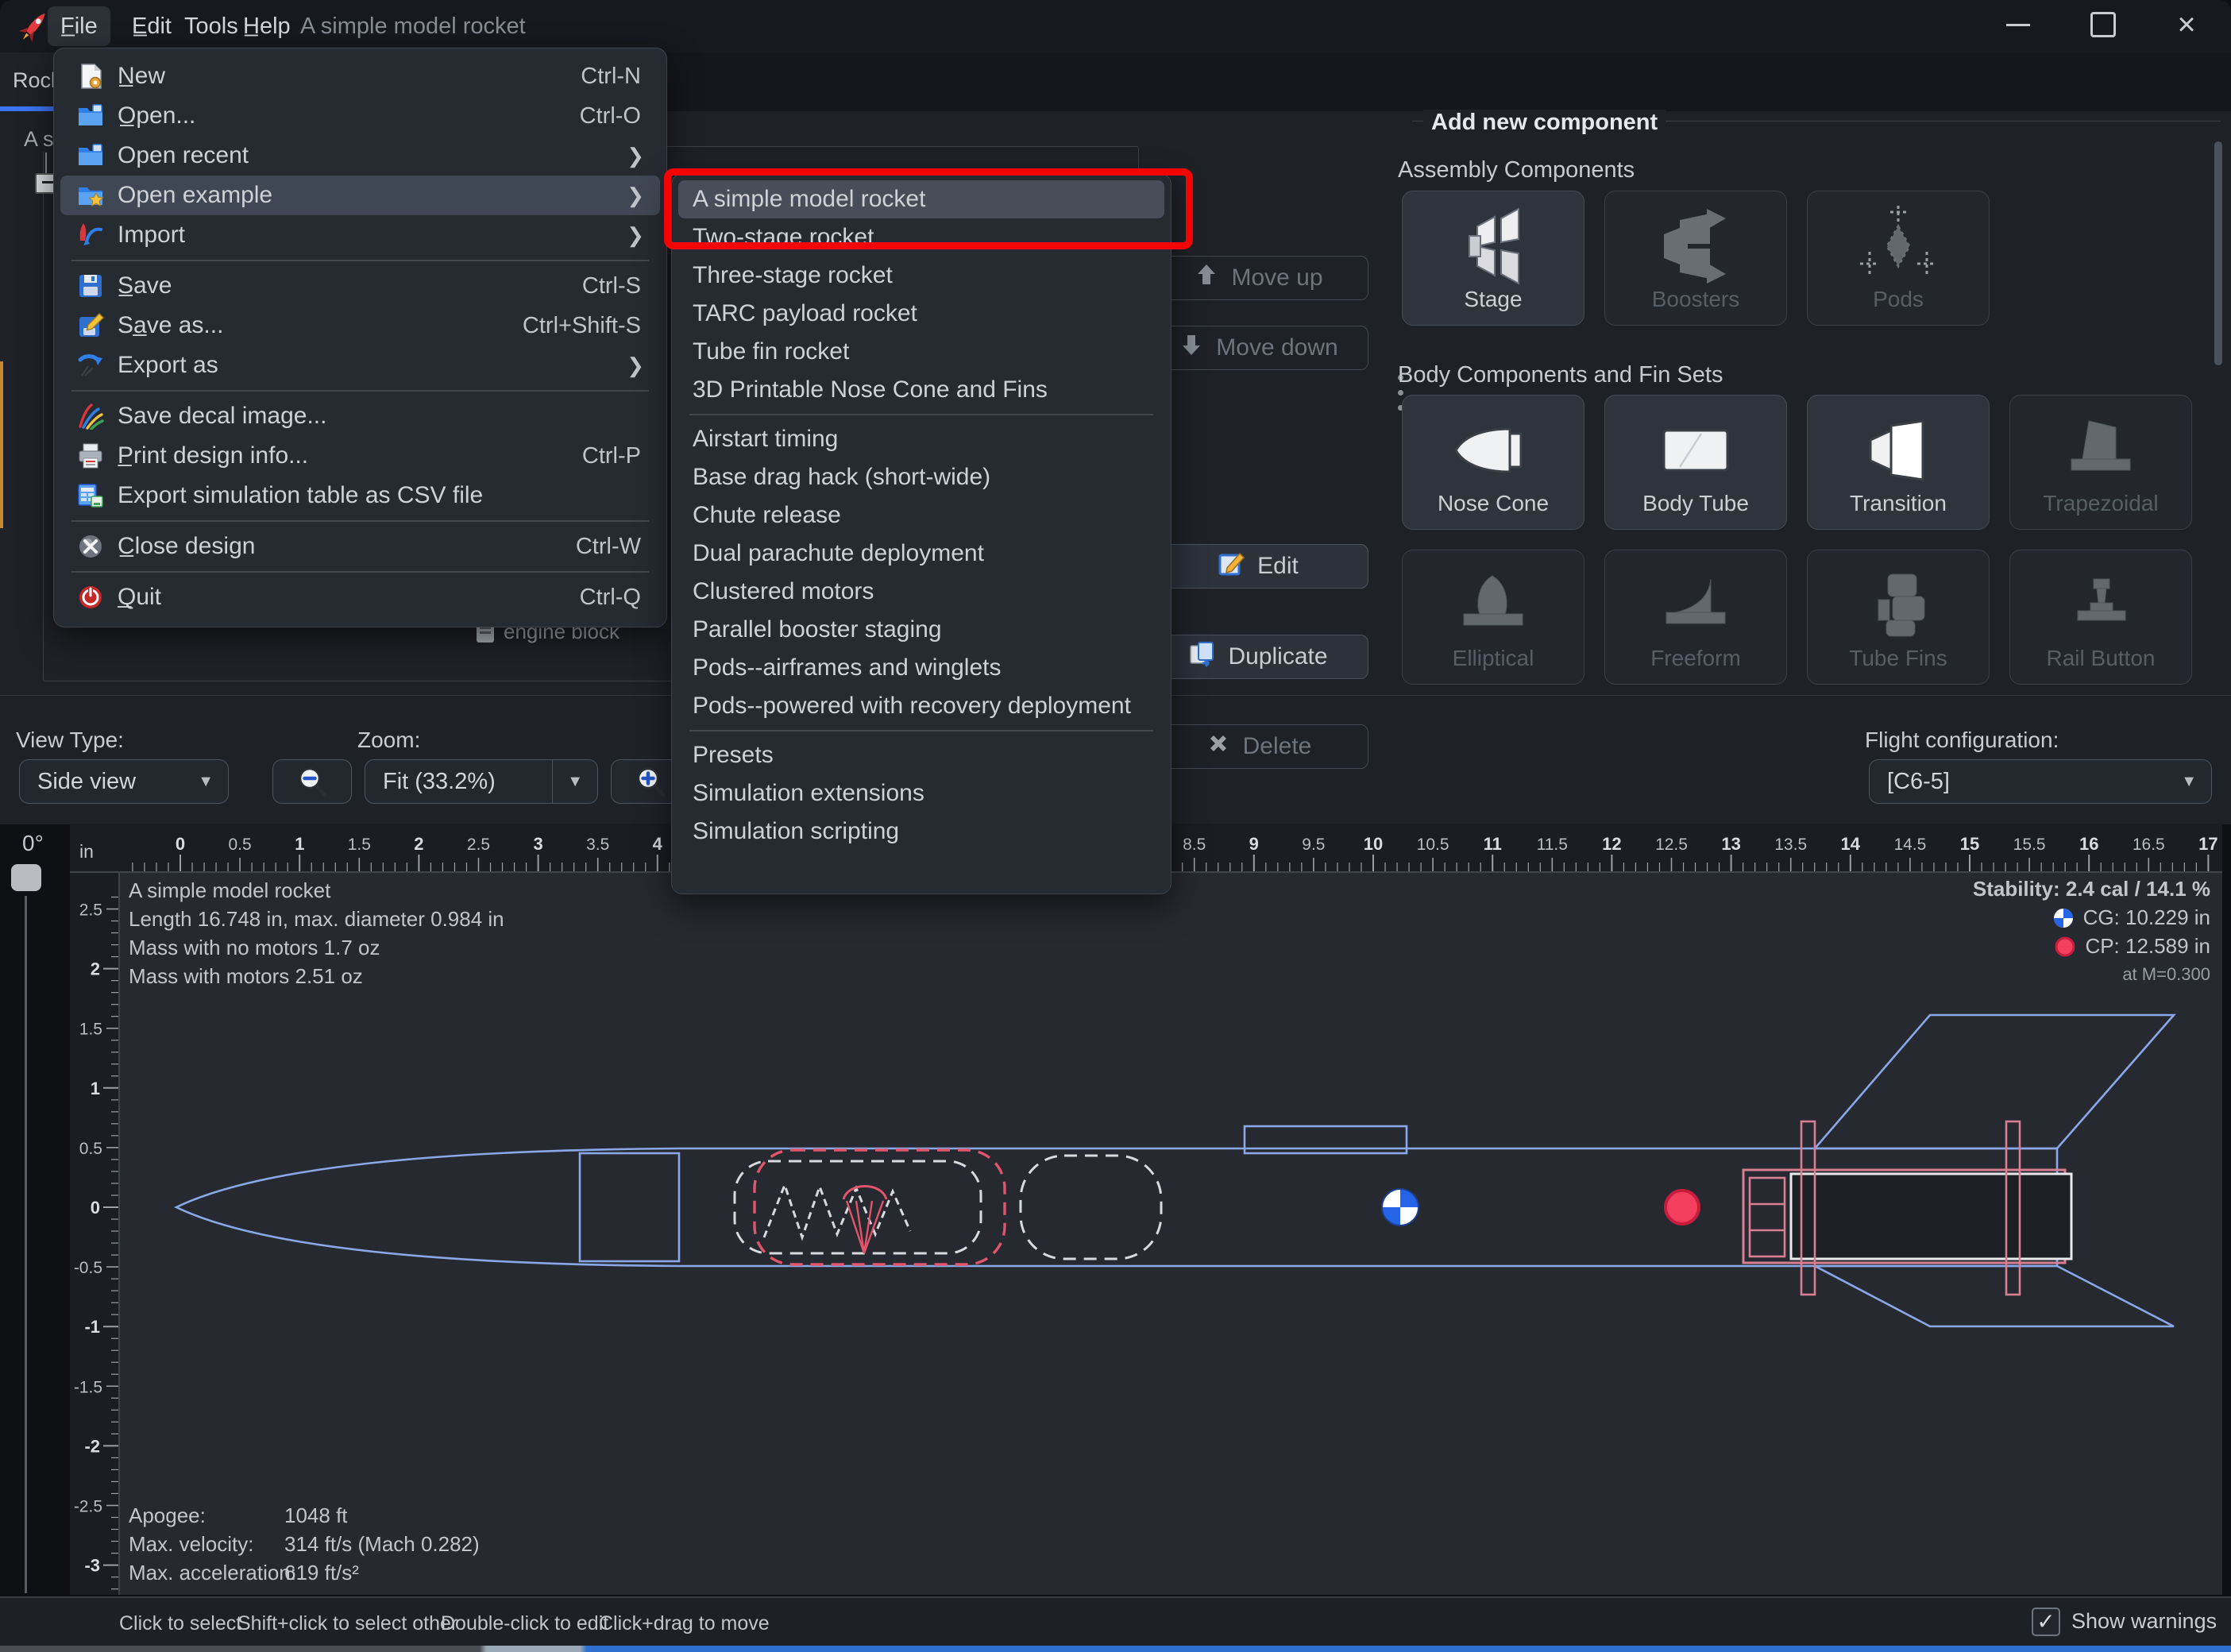 This screenshot has width=2231, height=1652. What do you see at coordinates (360, 156) in the screenshot?
I see `menu-item-open-recent: Open recent ❯` at bounding box center [360, 156].